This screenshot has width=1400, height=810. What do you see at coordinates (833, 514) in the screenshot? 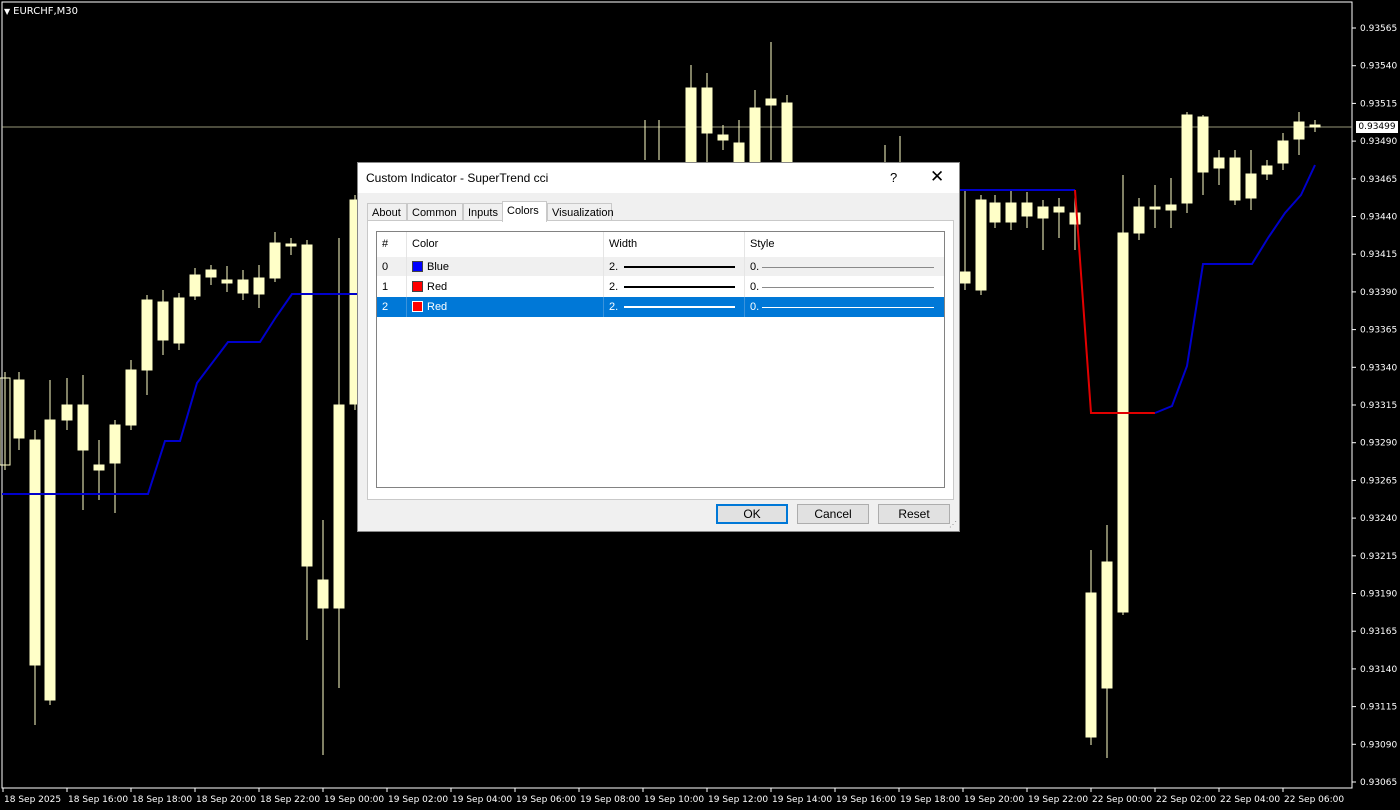
I see `cancel-button: Cancel` at bounding box center [833, 514].